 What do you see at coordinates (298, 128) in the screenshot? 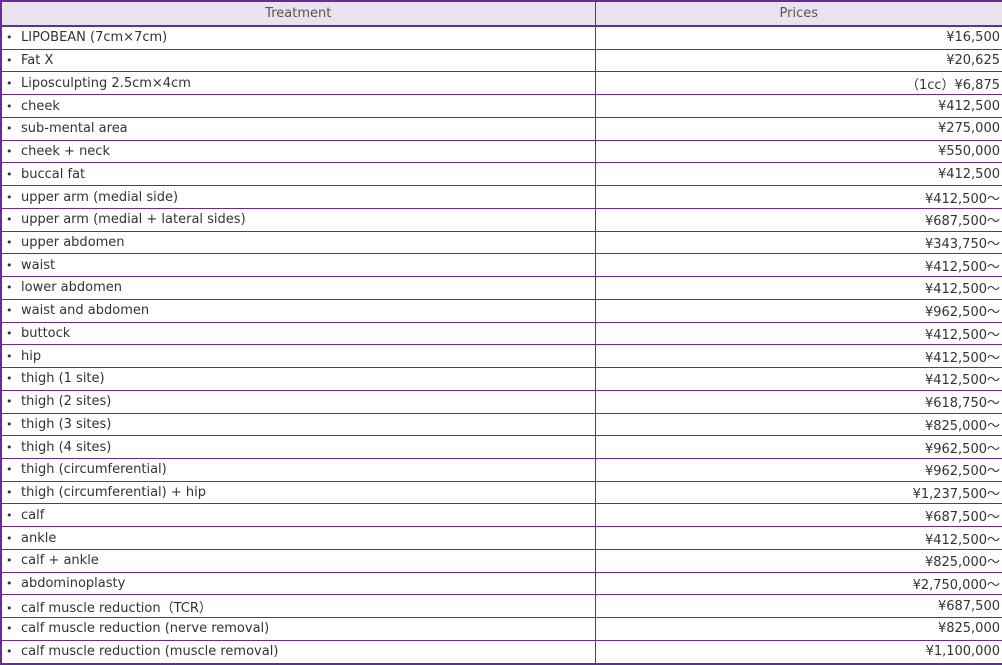
I see `treatment-cell: • sub-mental area` at bounding box center [298, 128].